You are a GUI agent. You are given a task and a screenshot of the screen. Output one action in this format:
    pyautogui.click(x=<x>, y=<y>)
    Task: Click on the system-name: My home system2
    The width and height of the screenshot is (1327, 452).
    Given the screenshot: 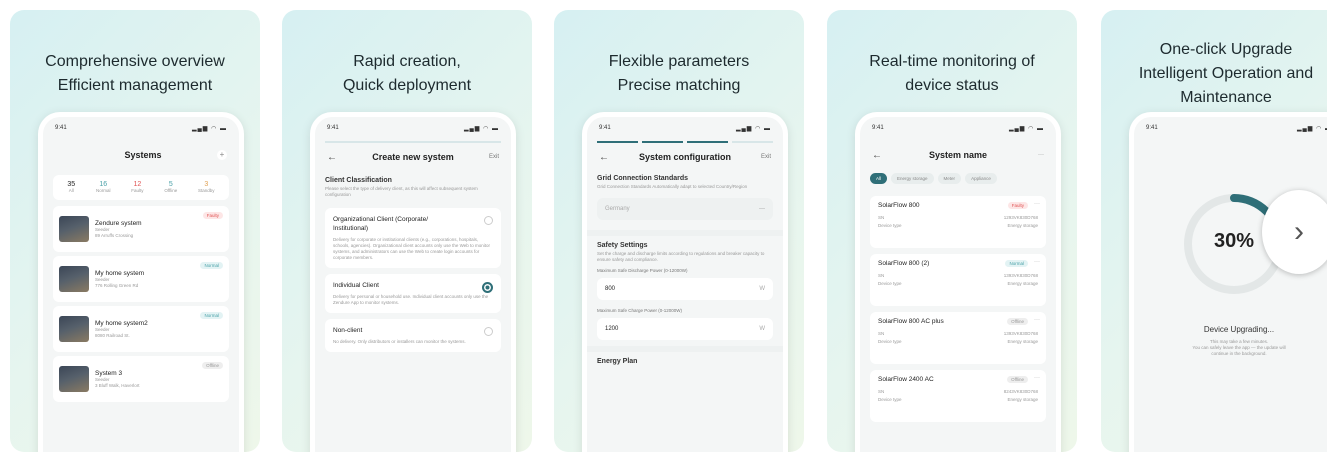 What is the action you would take?
    pyautogui.click(x=121, y=323)
    